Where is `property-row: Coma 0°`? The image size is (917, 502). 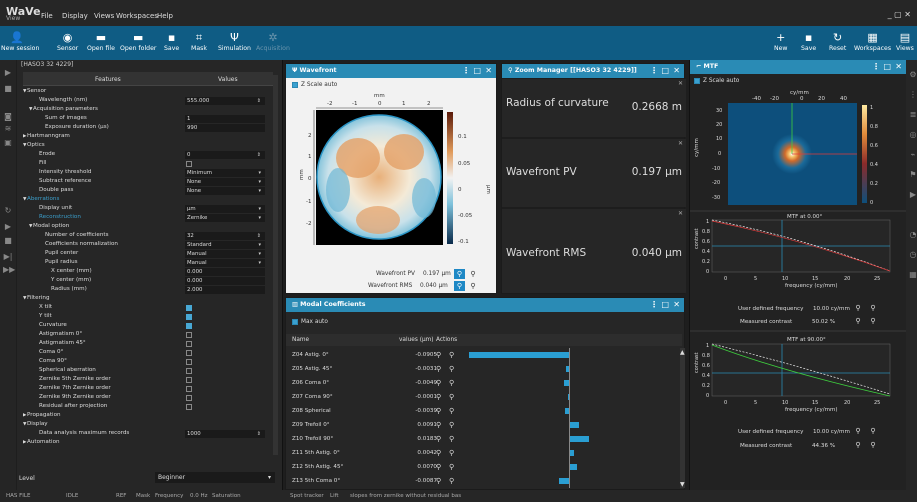 property-row: Coma 0° is located at coordinates (148, 352).